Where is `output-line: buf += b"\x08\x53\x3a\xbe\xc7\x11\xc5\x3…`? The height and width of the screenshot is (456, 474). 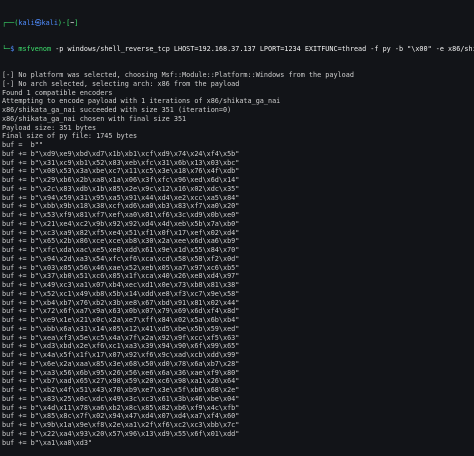 output-line: buf += b"\x08\x53\x3a\xbe\xc7\x11\xc5\x3… is located at coordinates (121, 171).